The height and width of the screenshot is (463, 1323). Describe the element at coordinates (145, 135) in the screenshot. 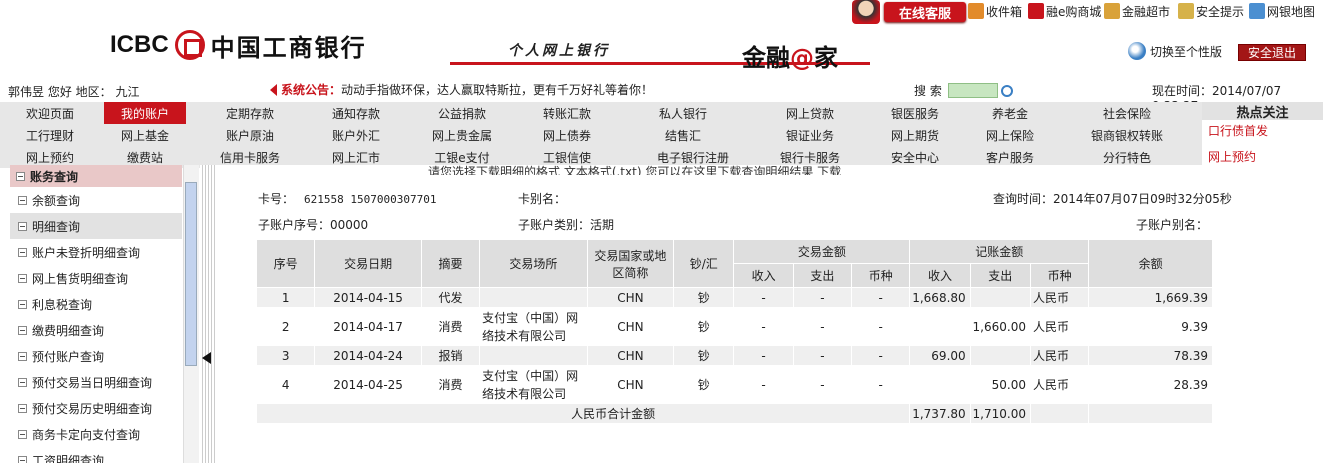

I see `nav-fund: 网上基金` at that location.